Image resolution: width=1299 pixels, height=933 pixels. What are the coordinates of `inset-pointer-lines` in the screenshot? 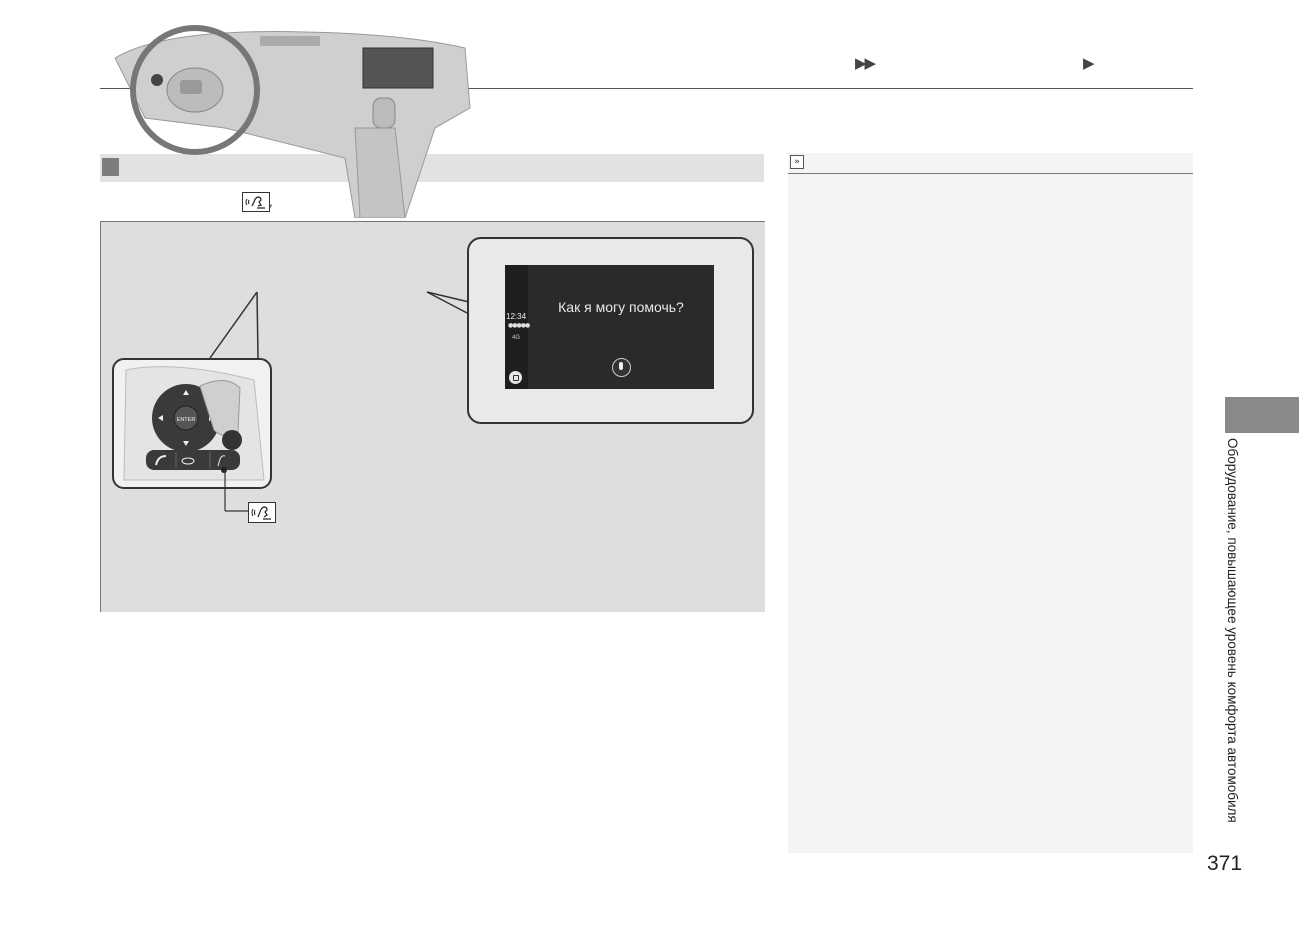 It's located at (234, 325).